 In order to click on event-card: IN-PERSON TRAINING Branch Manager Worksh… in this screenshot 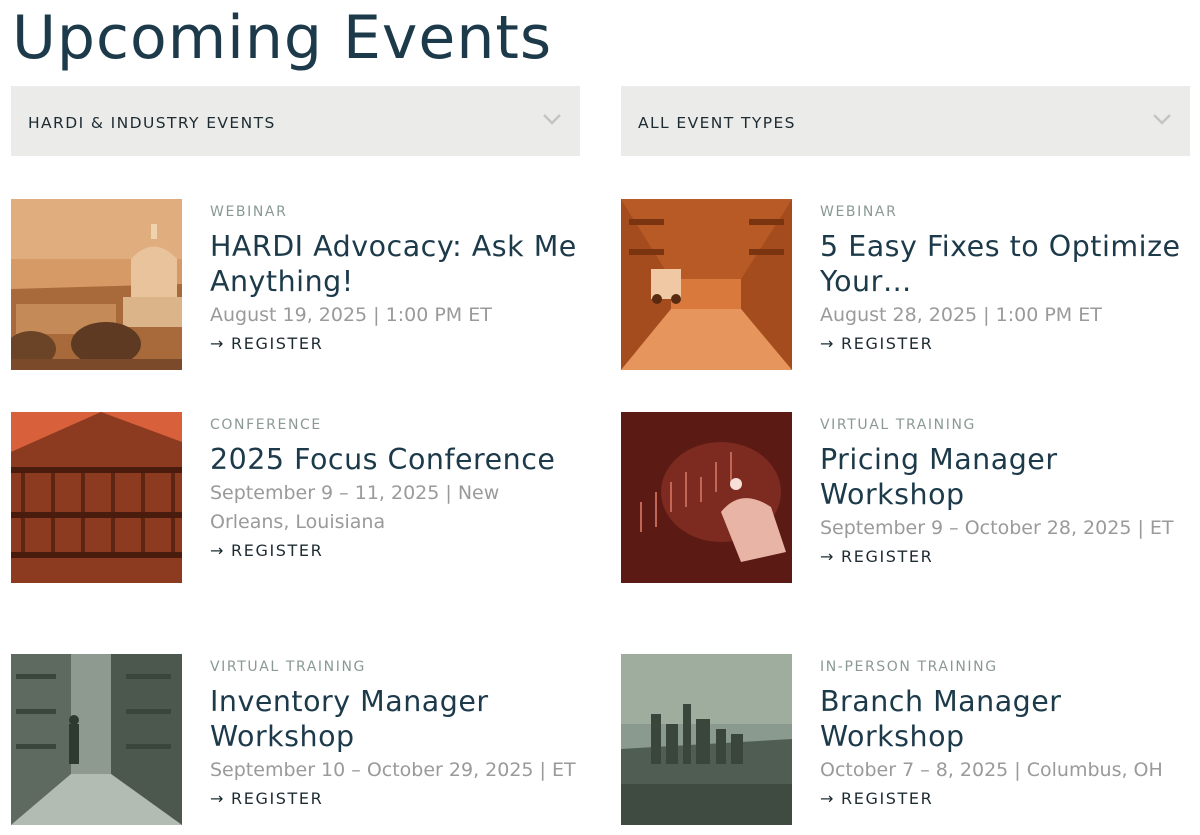, I will do `click(906, 744)`.